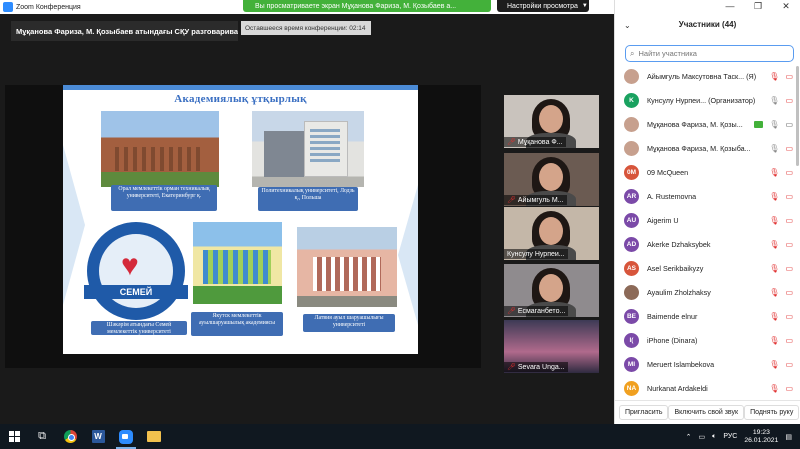  I want to click on avatar: AS, so click(631, 268).